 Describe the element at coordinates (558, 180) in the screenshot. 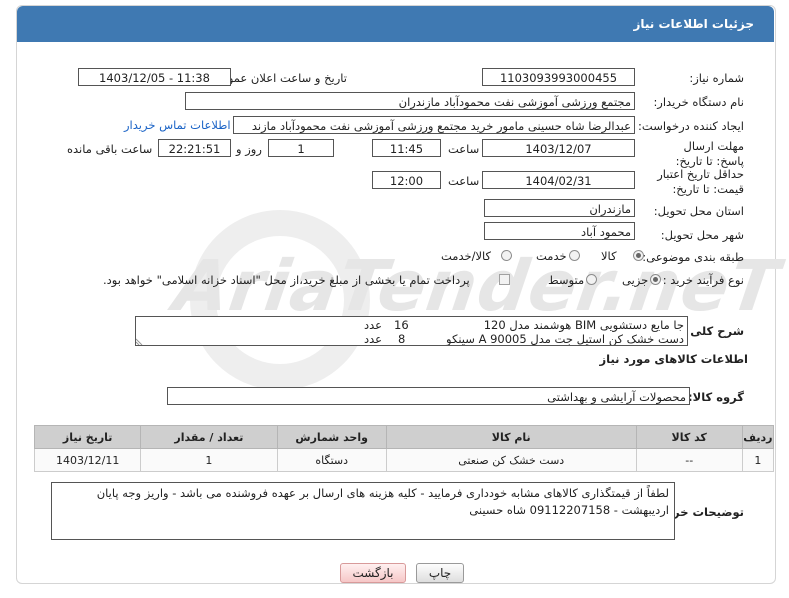

I see `price-validity-date-field: 1404/02/31` at that location.